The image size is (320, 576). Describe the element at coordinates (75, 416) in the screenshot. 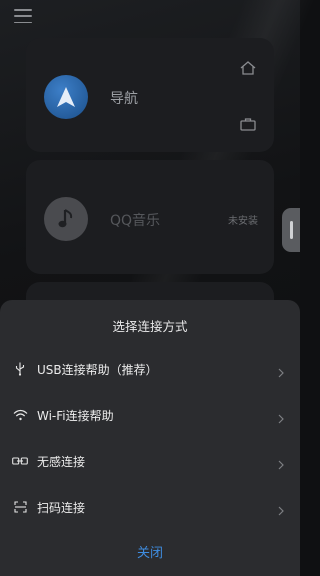

I see `wifi-option-label: Wi-Fi连接帮助` at that location.